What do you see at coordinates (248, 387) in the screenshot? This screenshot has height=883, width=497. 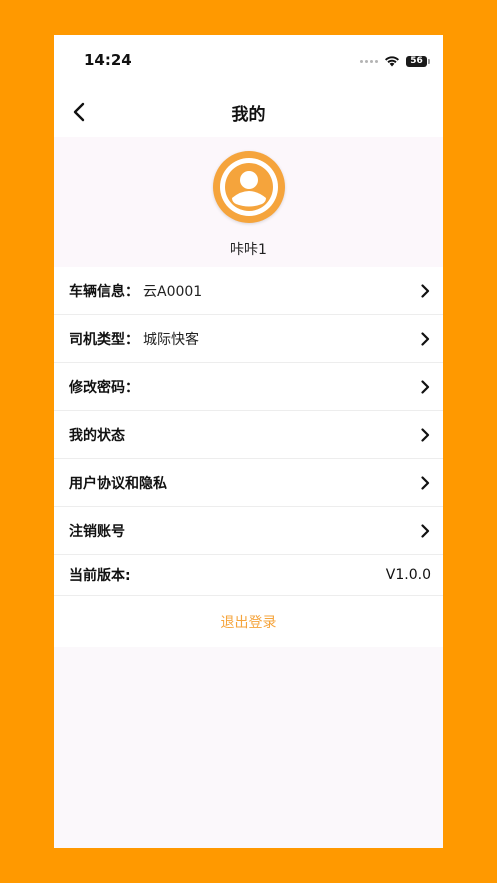 I see `menu-item-change-password: 修改密码：` at bounding box center [248, 387].